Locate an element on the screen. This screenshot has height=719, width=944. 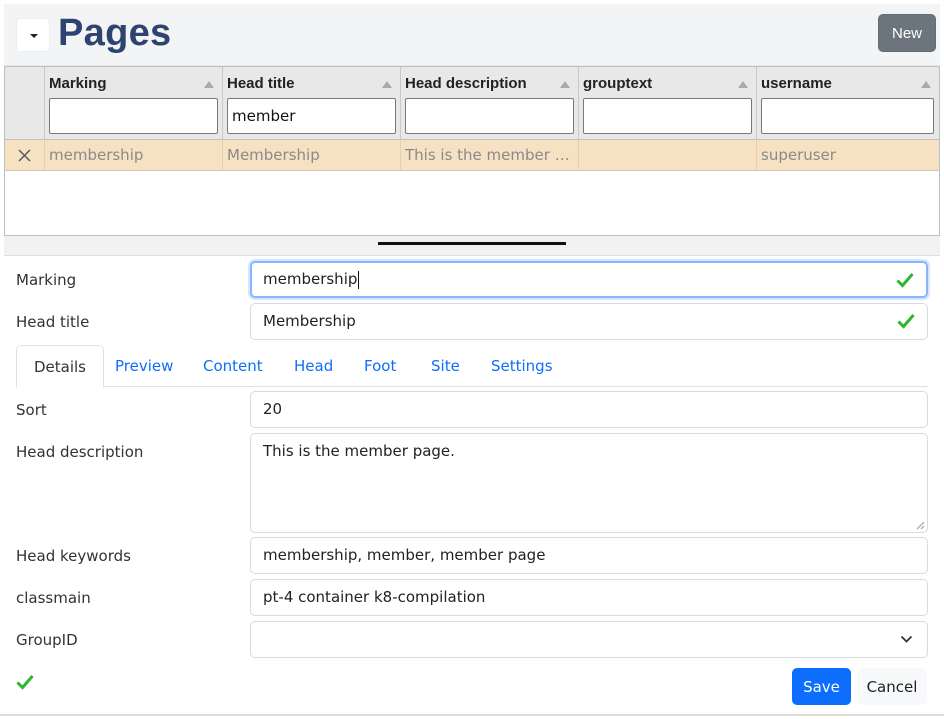
tab-details: Details is located at coordinates (60, 366).